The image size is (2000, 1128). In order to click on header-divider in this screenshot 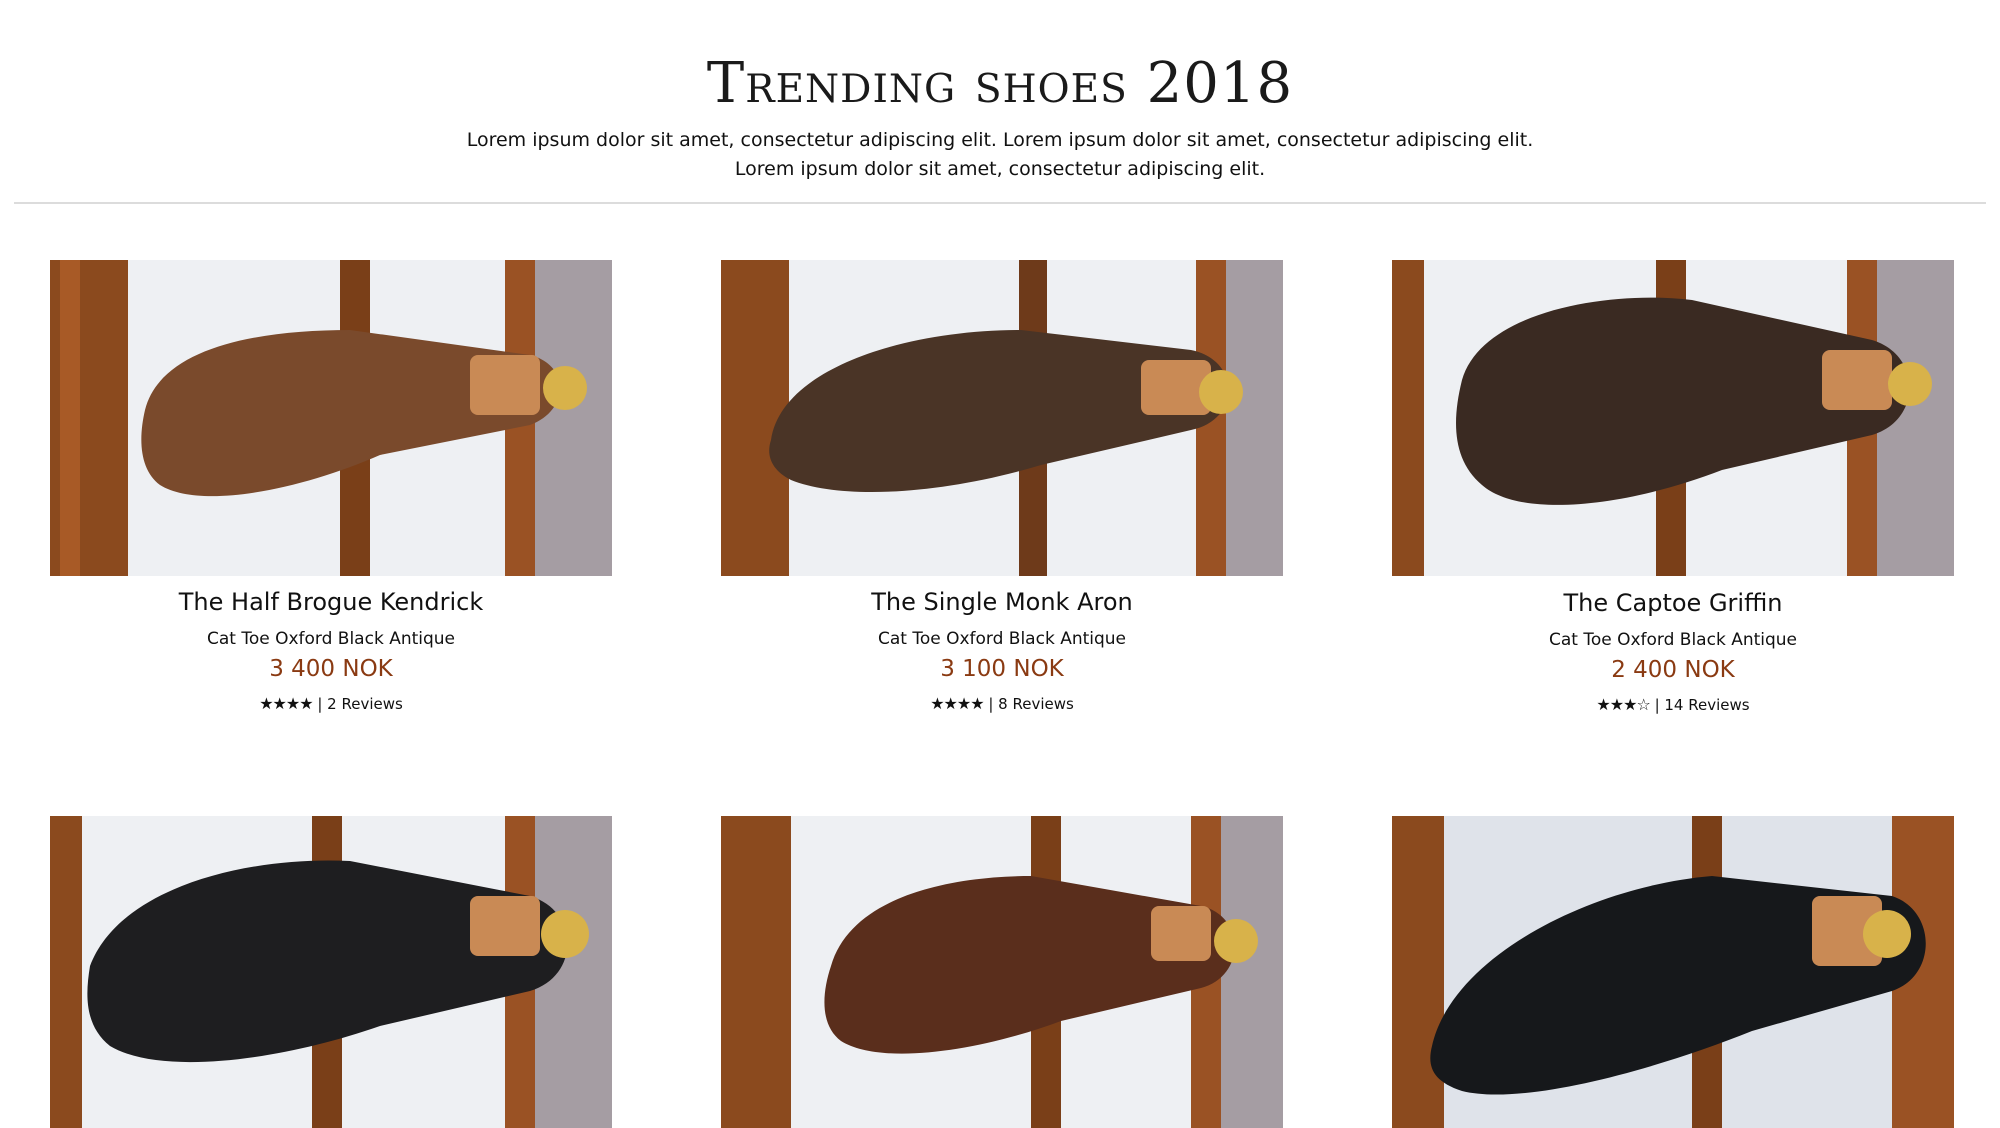, I will do `click(1000, 203)`.